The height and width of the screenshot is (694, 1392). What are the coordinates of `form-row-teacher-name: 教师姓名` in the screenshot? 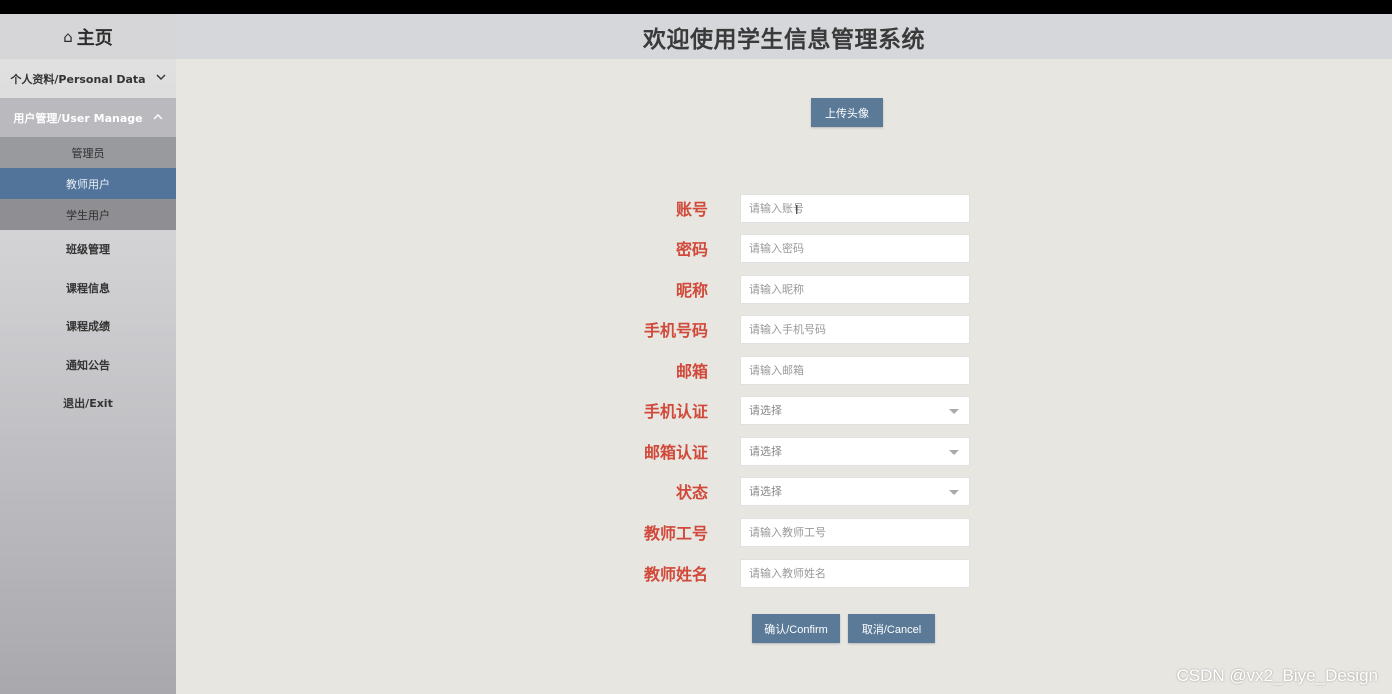 It's located at (796, 573).